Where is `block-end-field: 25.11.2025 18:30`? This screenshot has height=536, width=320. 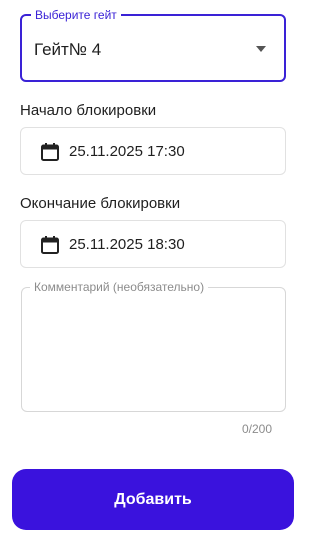 block-end-field: 25.11.2025 18:30 is located at coordinates (153, 244).